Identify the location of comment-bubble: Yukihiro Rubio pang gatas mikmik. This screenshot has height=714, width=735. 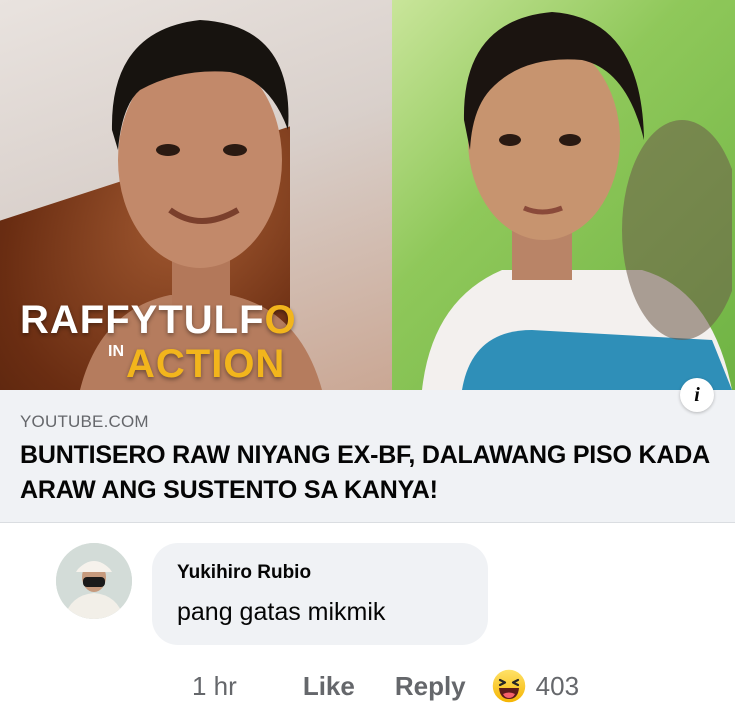
(320, 594).